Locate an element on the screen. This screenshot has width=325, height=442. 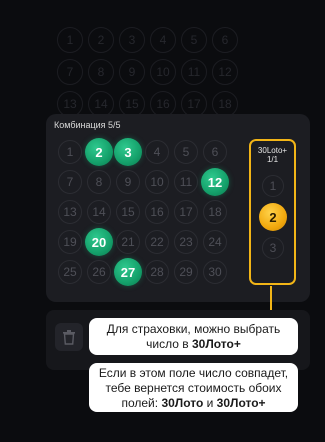
background-number: 2 is located at coordinates (101, 40).